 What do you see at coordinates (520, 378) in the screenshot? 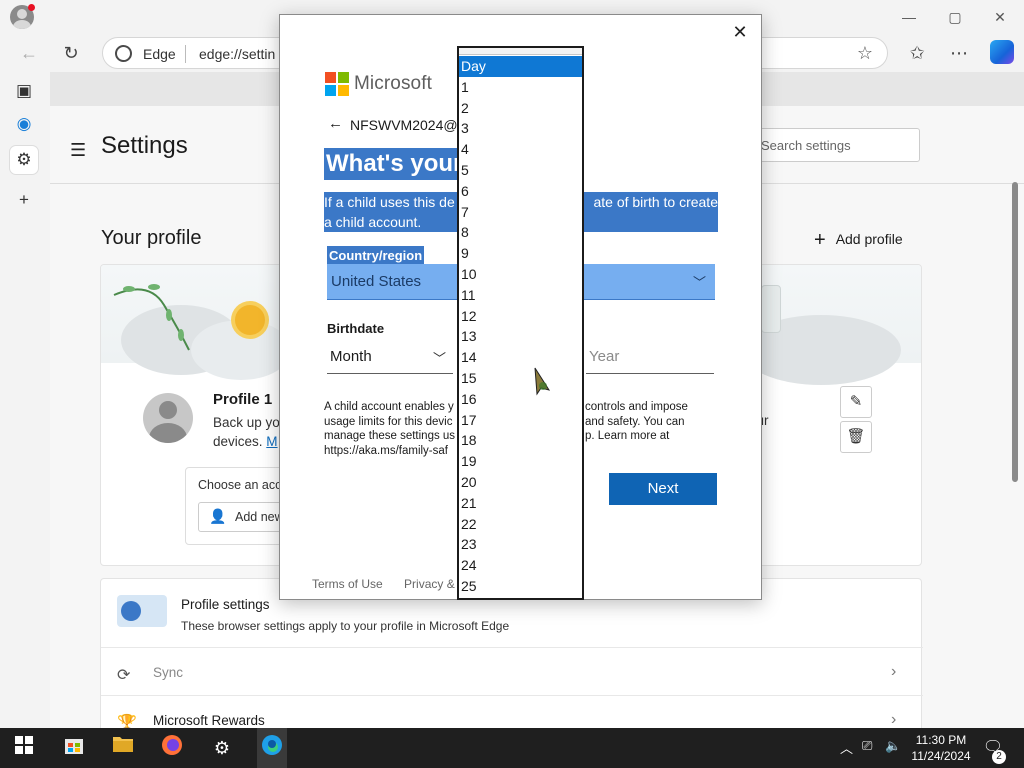
I see `day-option: 15` at bounding box center [520, 378].